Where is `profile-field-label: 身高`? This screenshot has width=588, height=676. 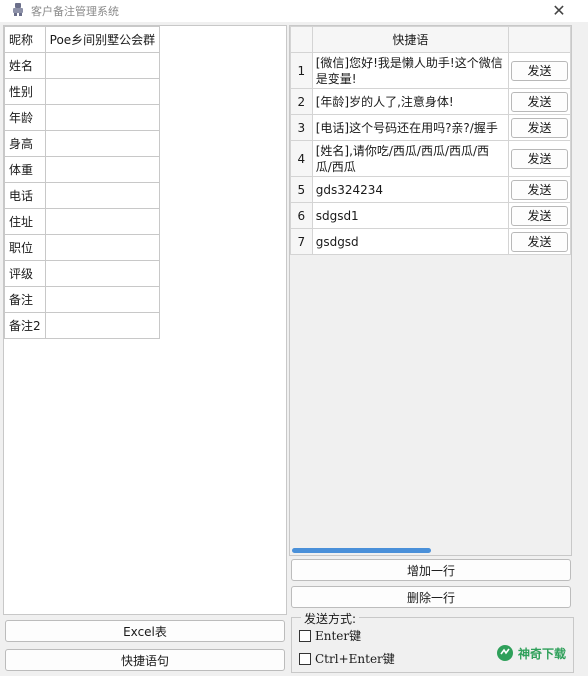 profile-field-label: 身高 is located at coordinates (25, 143).